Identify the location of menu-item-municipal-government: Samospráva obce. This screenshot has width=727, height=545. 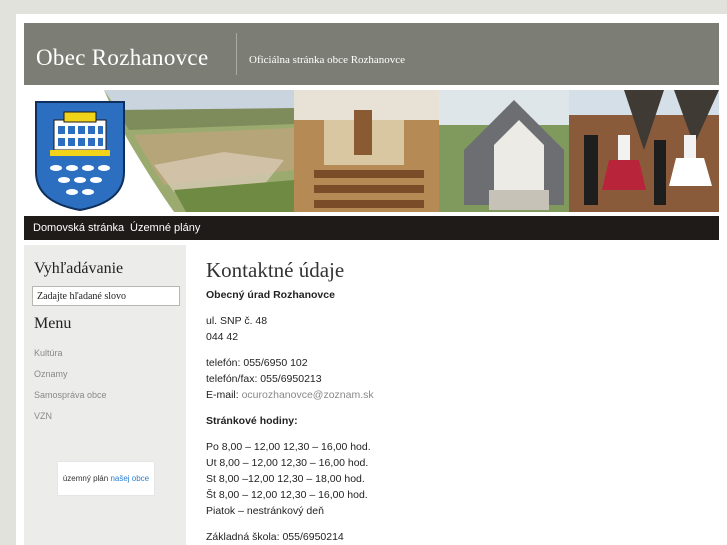
(70, 395).